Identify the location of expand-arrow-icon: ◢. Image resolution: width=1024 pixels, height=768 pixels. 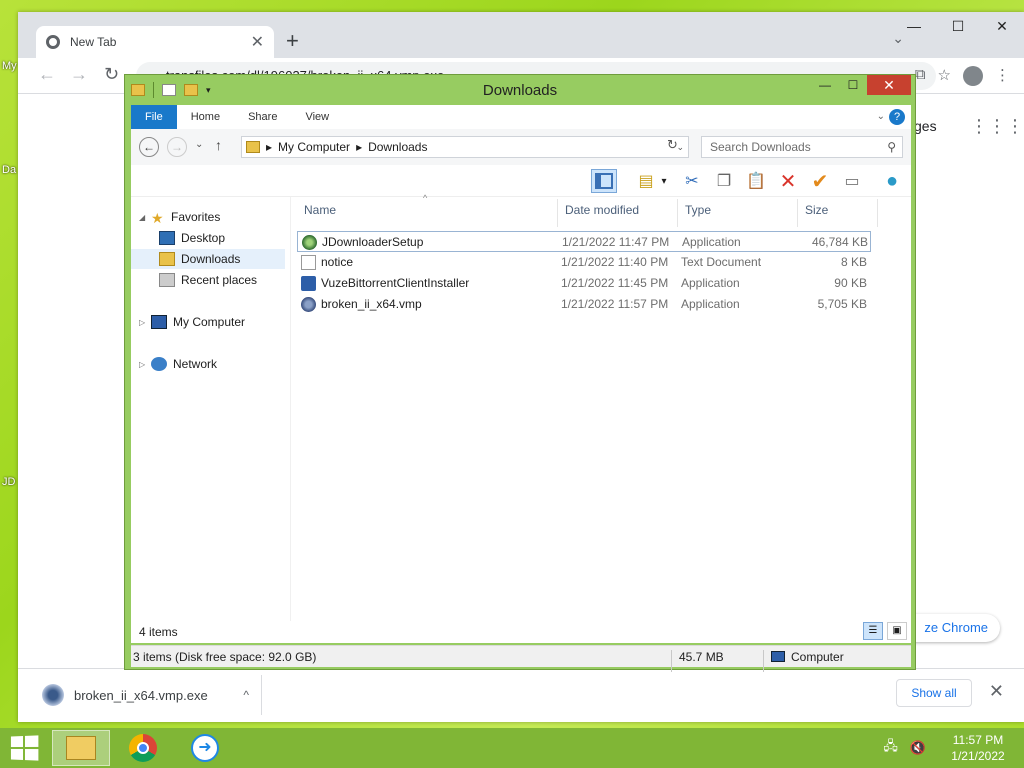
(143, 217).